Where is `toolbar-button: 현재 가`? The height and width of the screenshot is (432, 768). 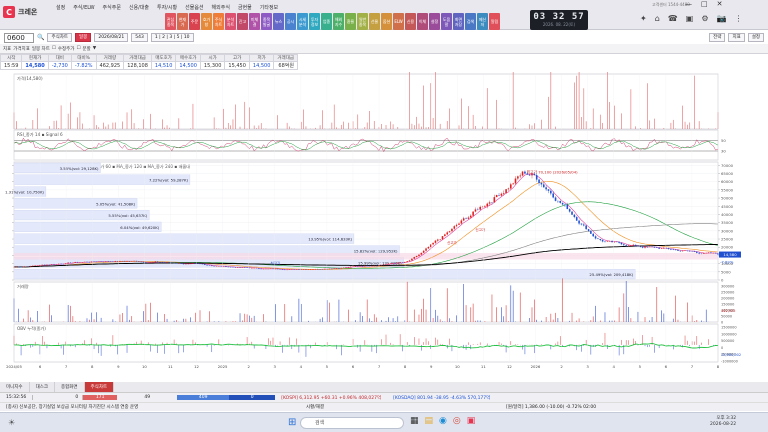 toolbar-button: 현재 가 is located at coordinates (182, 21).